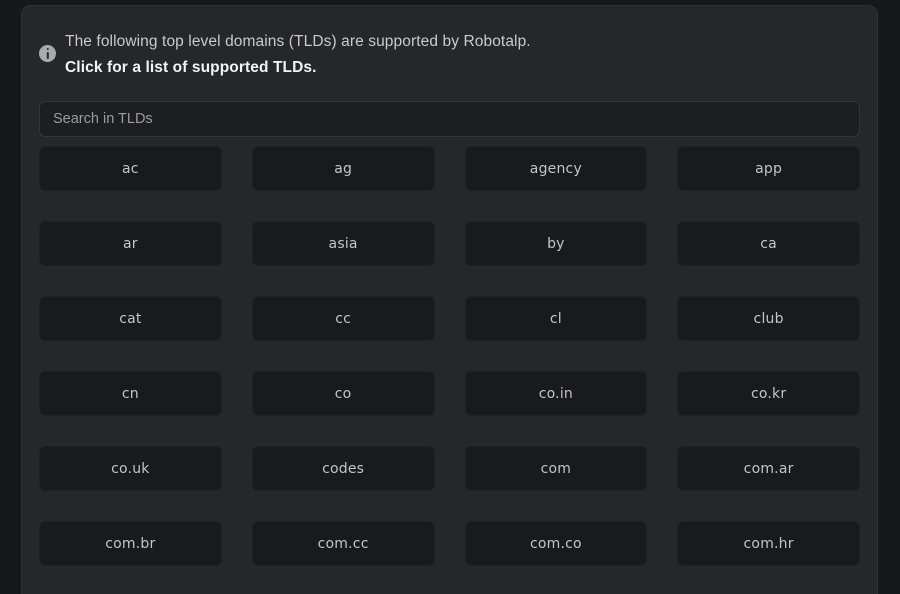 The image size is (900, 594). Describe the element at coordinates (556, 543) in the screenshot. I see `tld-tile: com.co` at that location.